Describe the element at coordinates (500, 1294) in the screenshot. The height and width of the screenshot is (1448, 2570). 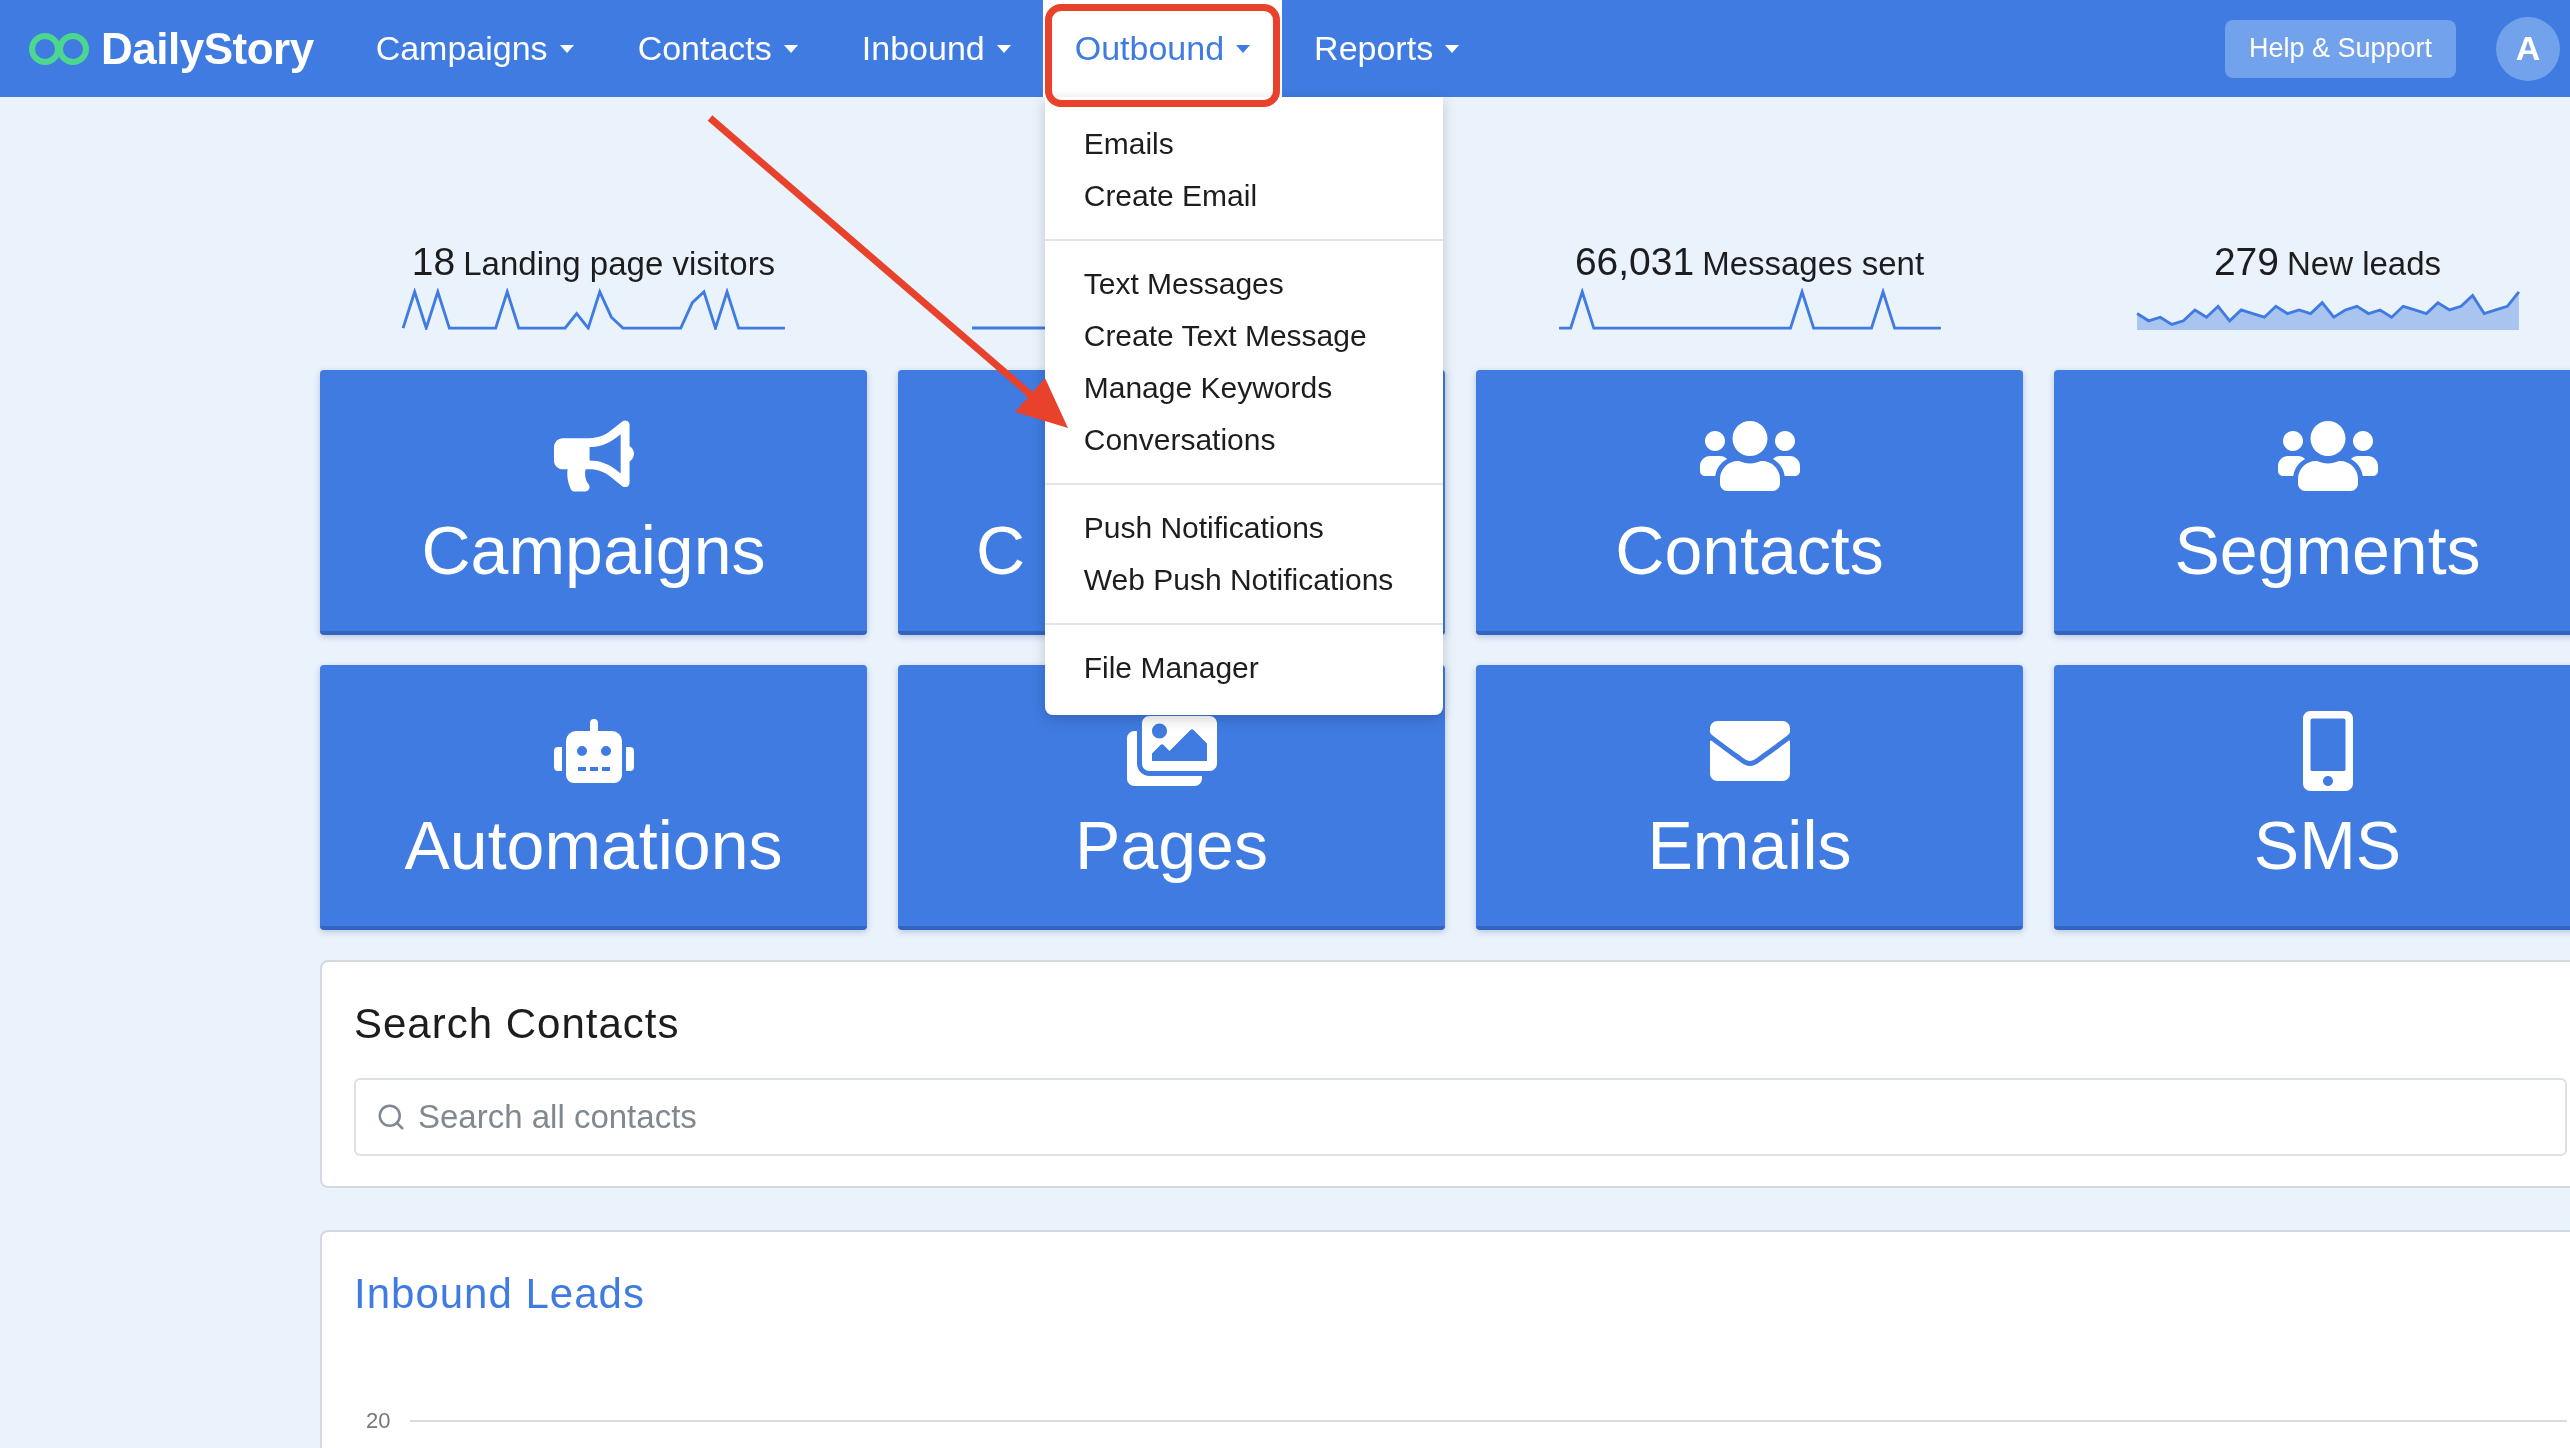
I see `card-title: Inbound Leads` at that location.